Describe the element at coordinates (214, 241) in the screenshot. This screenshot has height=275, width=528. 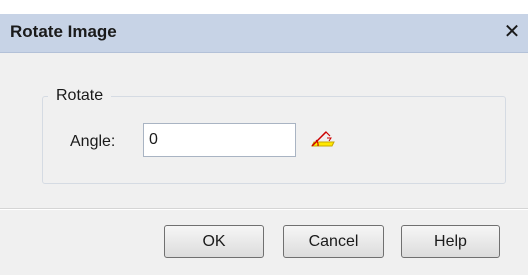
I see `ok-button: OK` at that location.